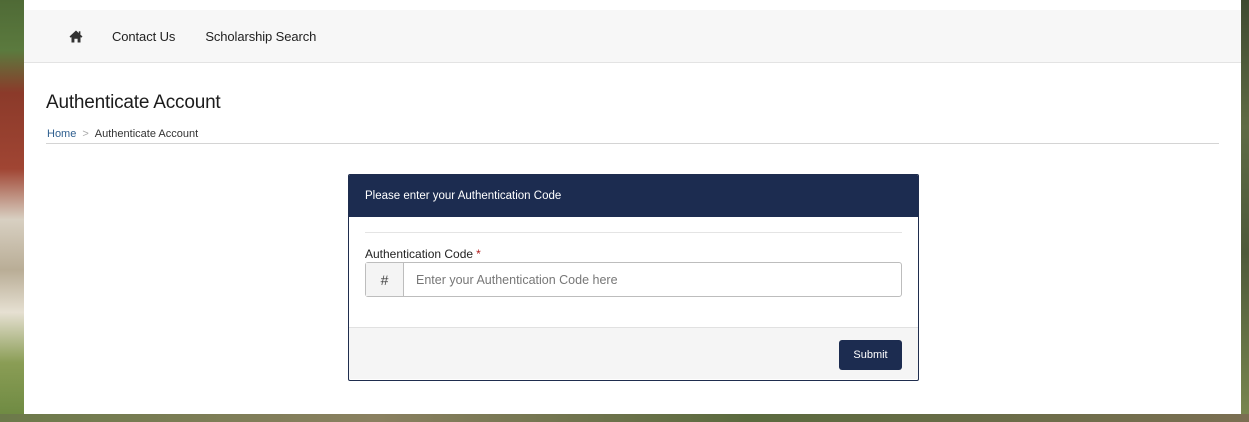 This screenshot has height=422, width=1249. I want to click on required-marker: *, so click(478, 254).